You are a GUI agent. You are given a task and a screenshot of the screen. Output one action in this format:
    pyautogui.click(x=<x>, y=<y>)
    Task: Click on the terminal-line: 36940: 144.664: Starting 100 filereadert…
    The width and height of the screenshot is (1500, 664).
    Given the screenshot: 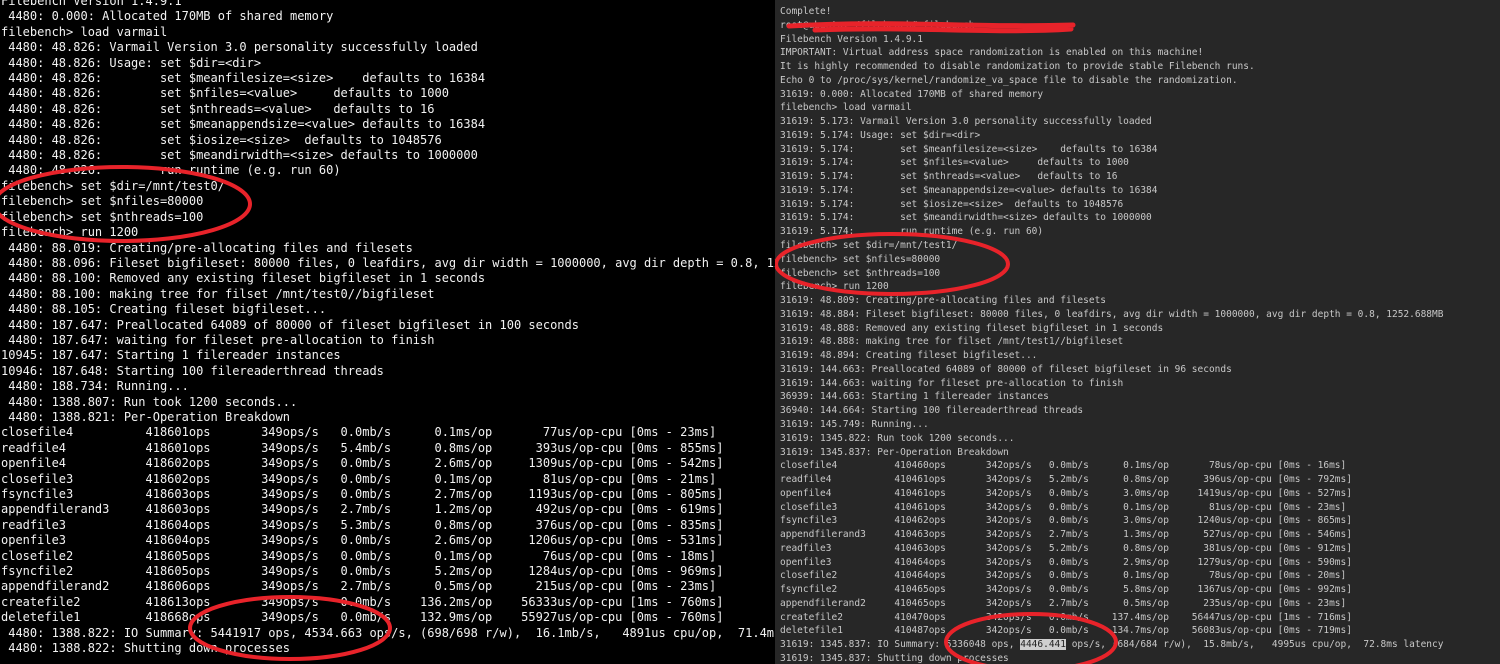 What is the action you would take?
    pyautogui.click(x=932, y=411)
    